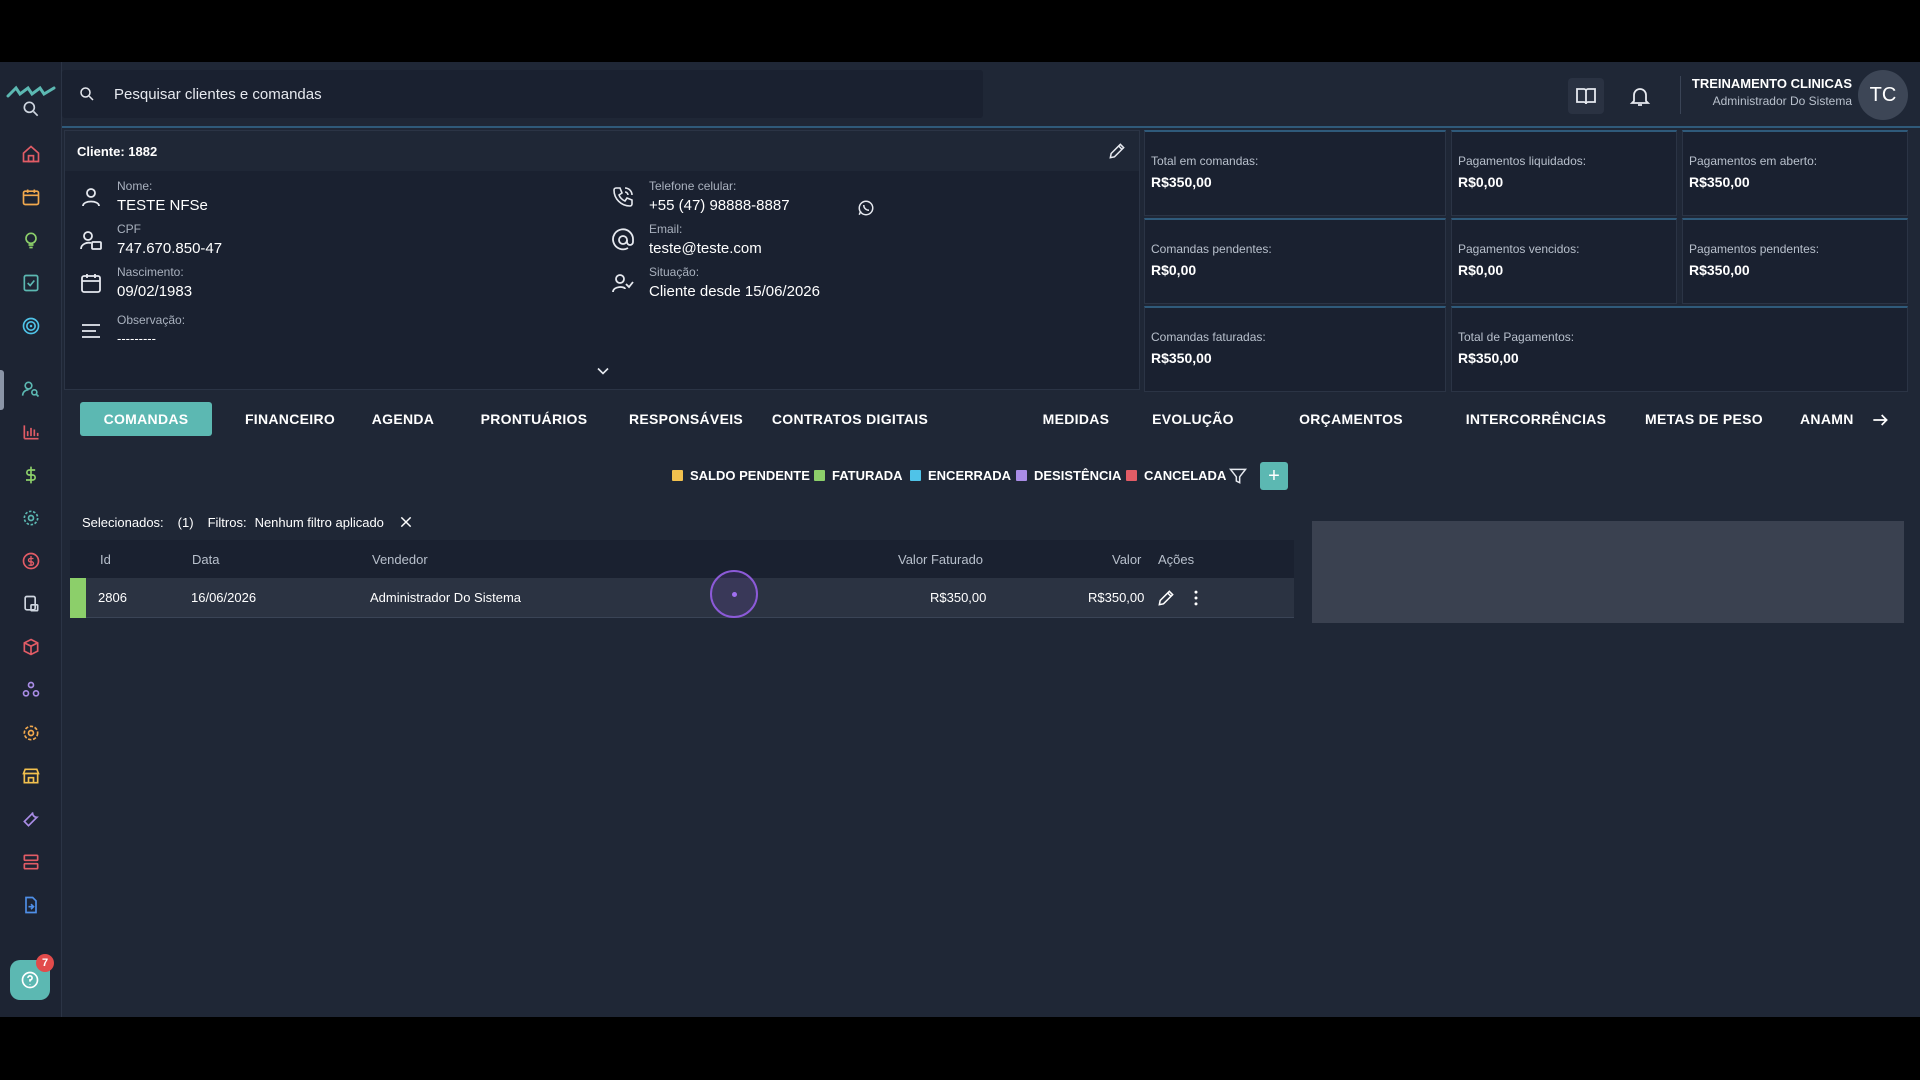 This screenshot has width=1920, height=1080. I want to click on tab-responsaveis: RESPONSÁVEIS, so click(686, 419).